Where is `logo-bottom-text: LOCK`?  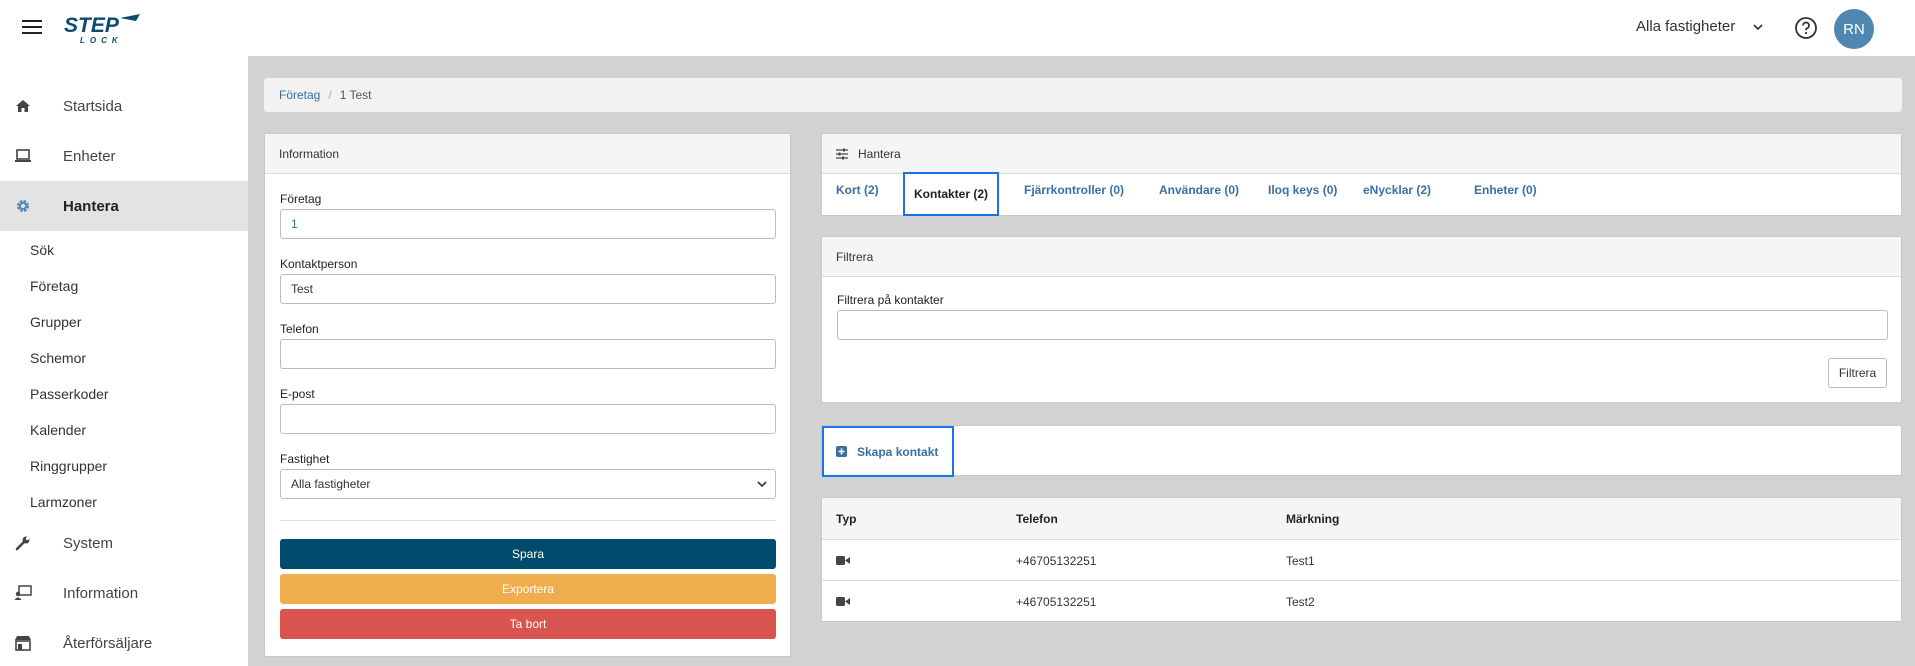
logo-bottom-text: LOCK is located at coordinates (101, 40).